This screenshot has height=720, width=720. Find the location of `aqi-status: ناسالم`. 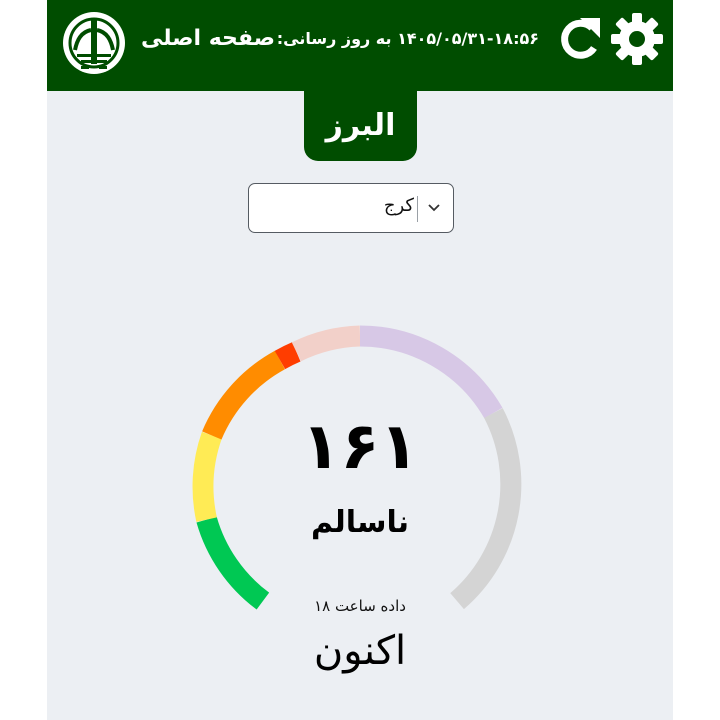

aqi-status: ناسالم is located at coordinates (360, 522).